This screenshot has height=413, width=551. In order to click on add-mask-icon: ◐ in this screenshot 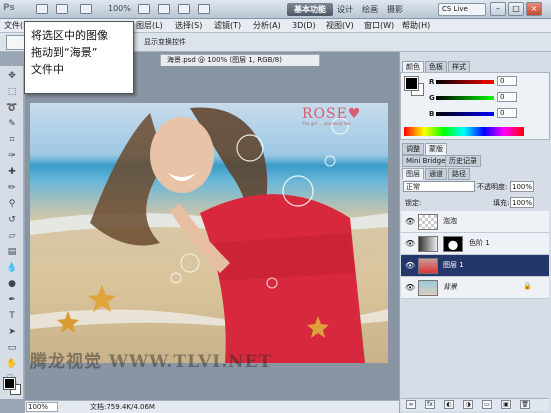, I will do `click(449, 404)`.